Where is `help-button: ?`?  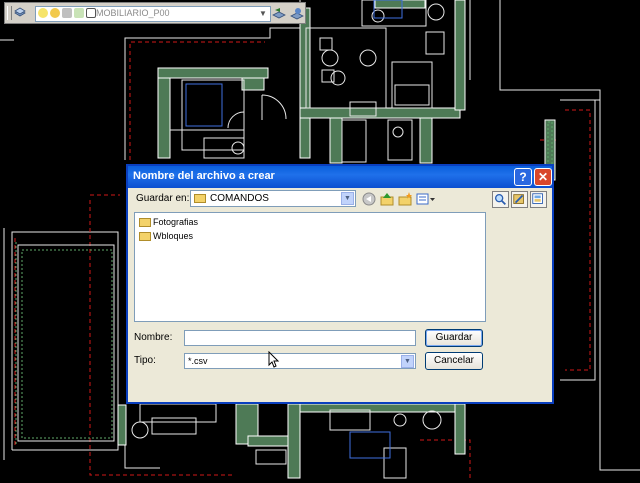 help-button: ? is located at coordinates (523, 177).